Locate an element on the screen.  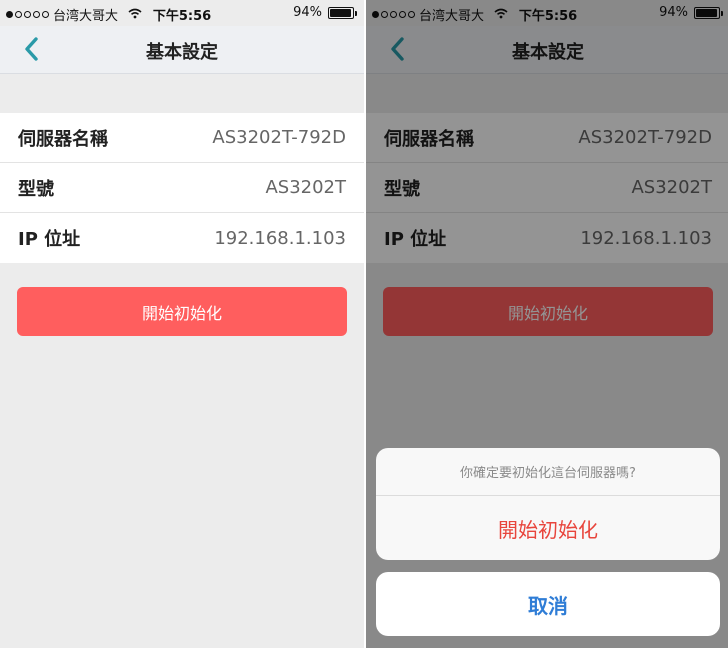
confirm-action-sheet: 你確定要初始化這台伺服器嗎? 開始初始化 is located at coordinates (548, 504).